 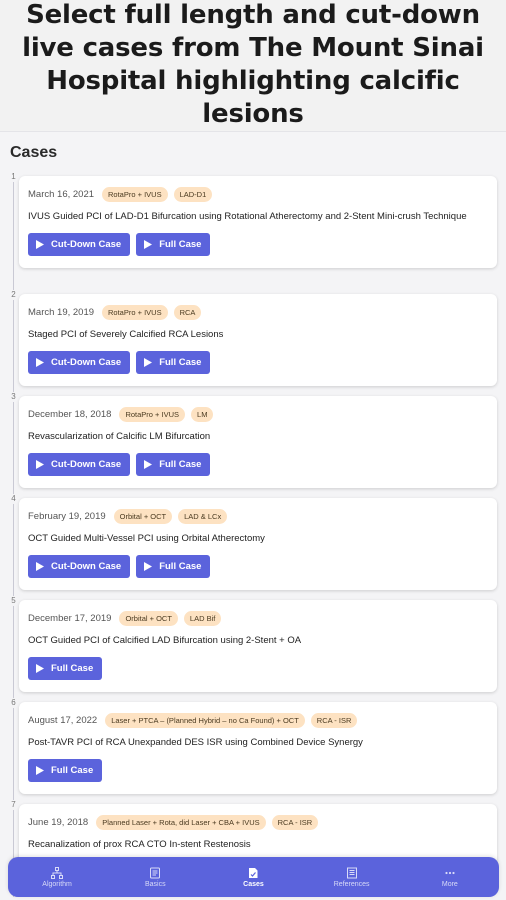 I want to click on case-meta: February 19, 2019 Orbital + OCT LAD & LCx, so click(x=258, y=516).